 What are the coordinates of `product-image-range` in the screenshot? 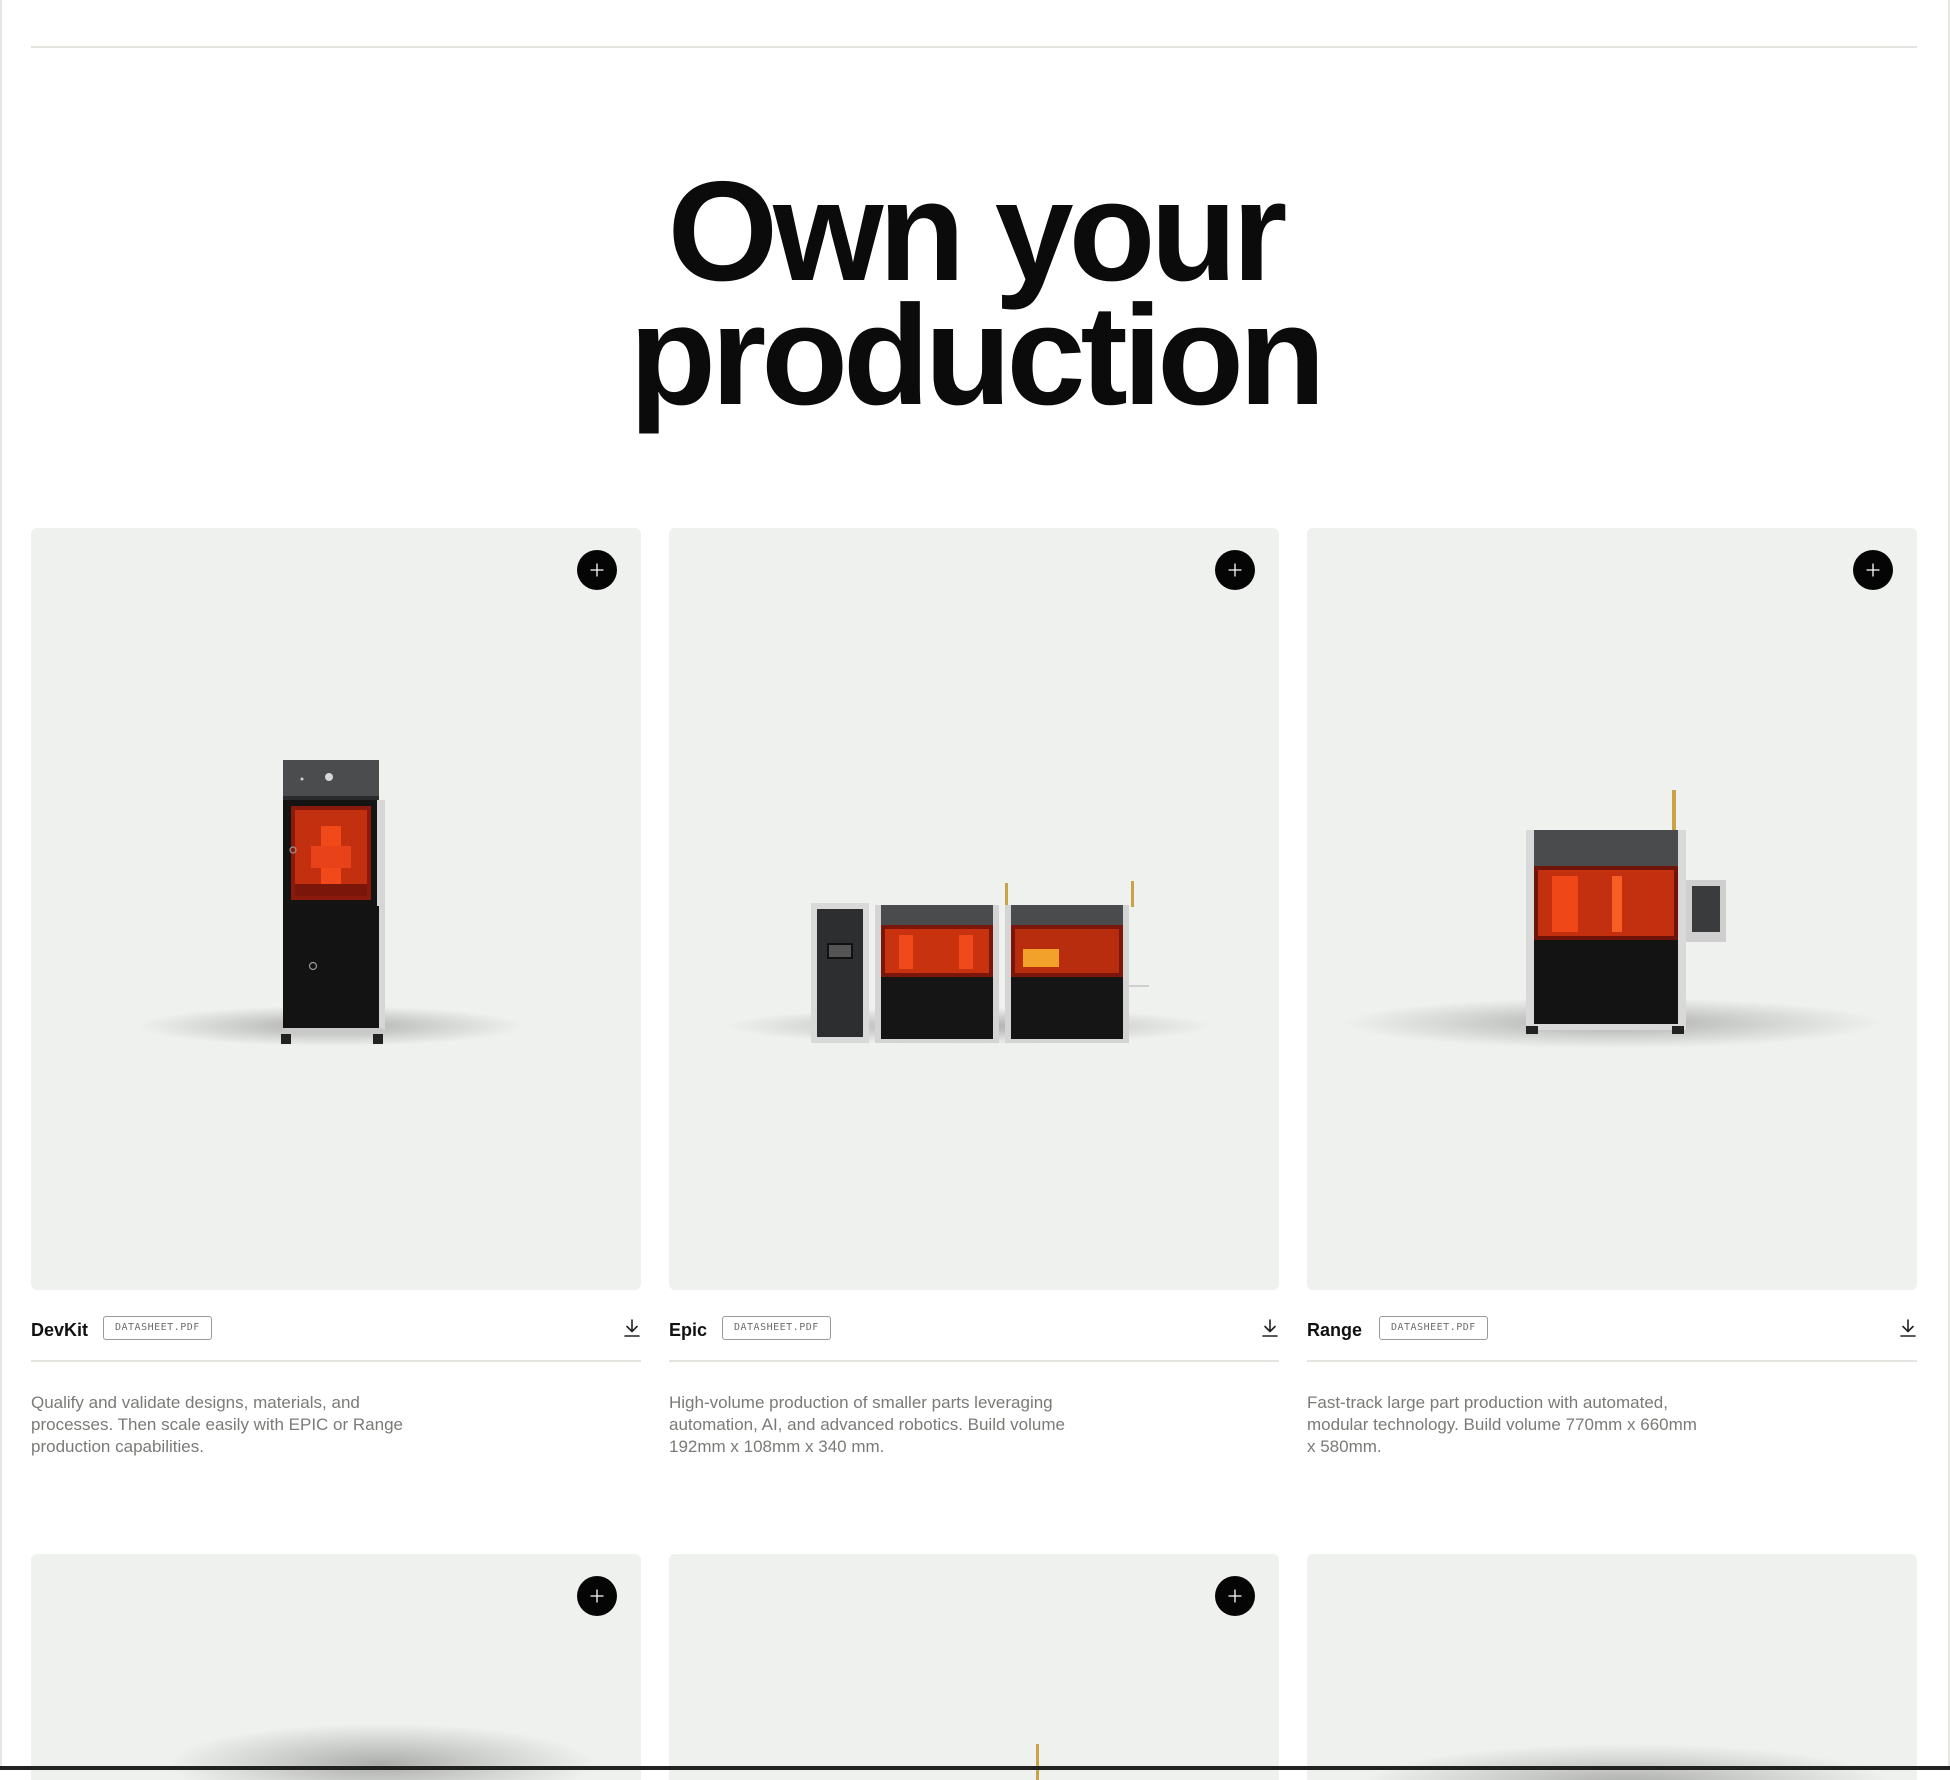 It's located at (1612, 909).